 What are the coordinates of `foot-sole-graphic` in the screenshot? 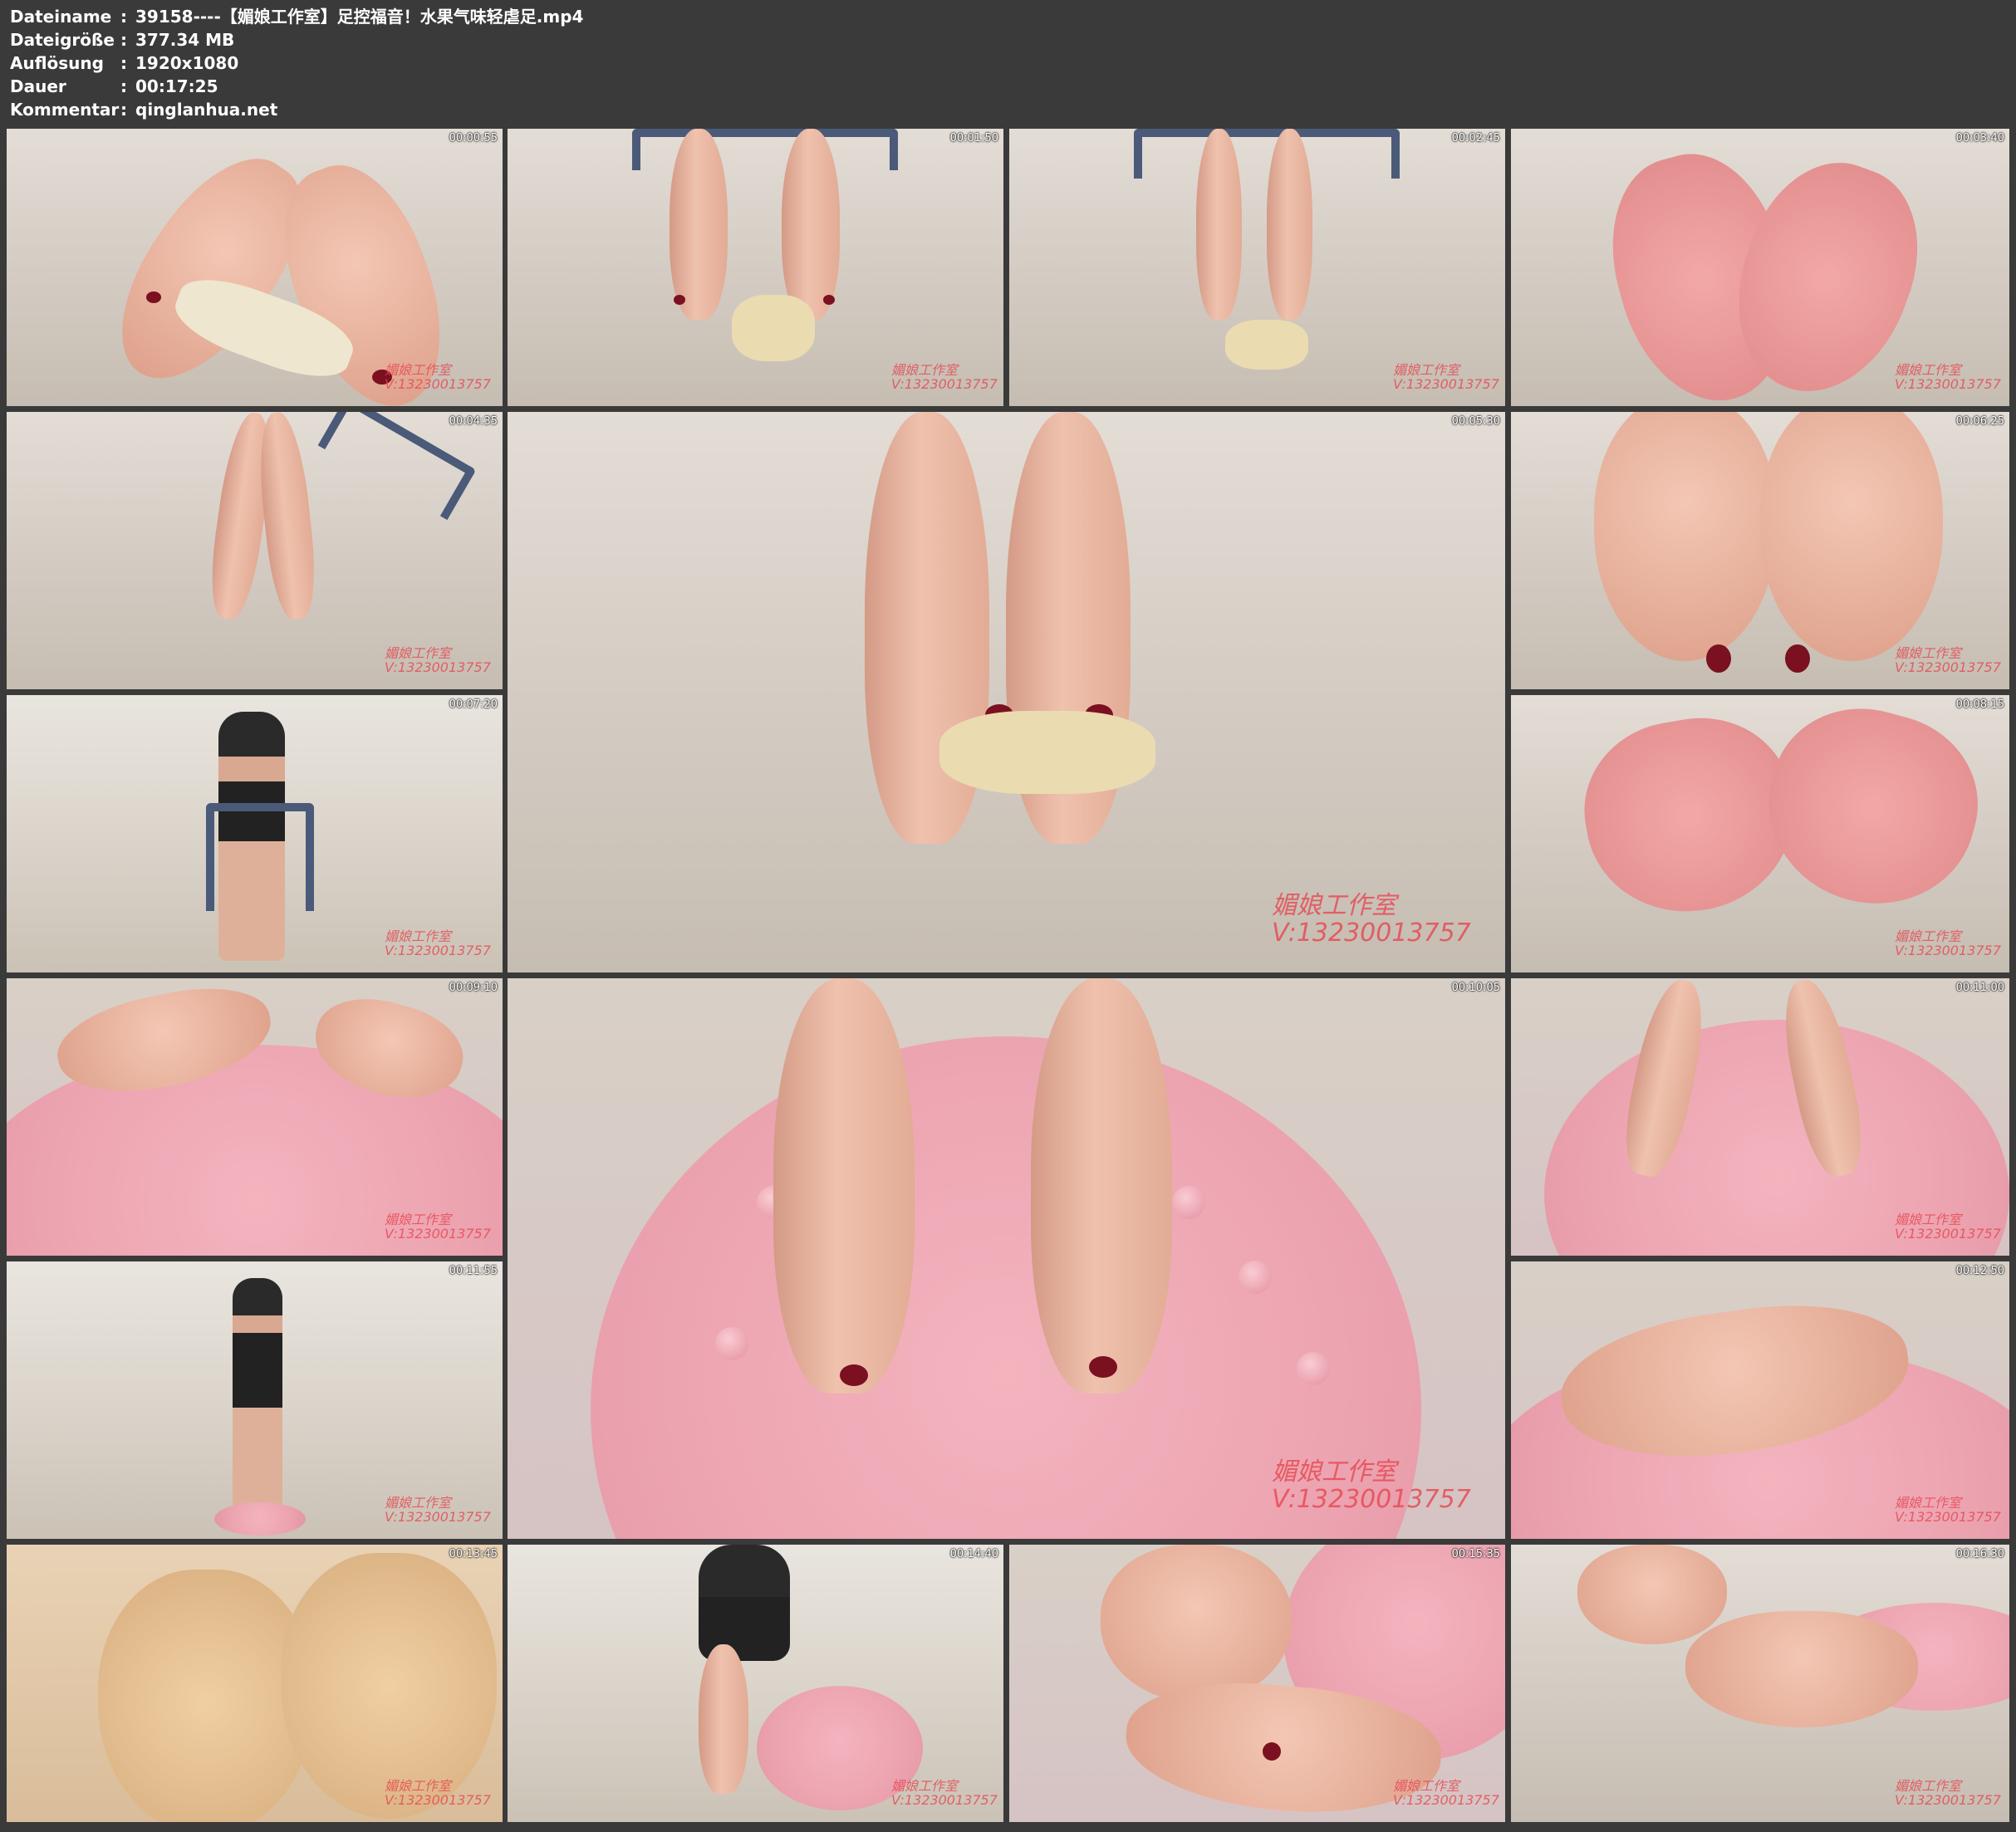 It's located at (1873, 811).